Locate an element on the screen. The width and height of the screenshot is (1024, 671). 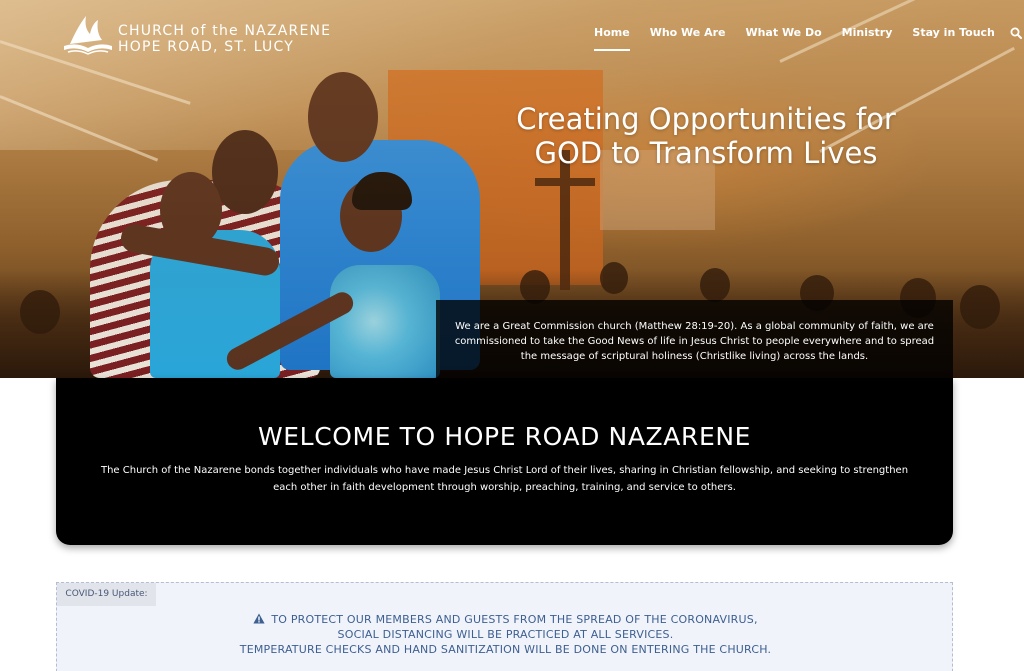
nav-home: Home is located at coordinates (612, 38).